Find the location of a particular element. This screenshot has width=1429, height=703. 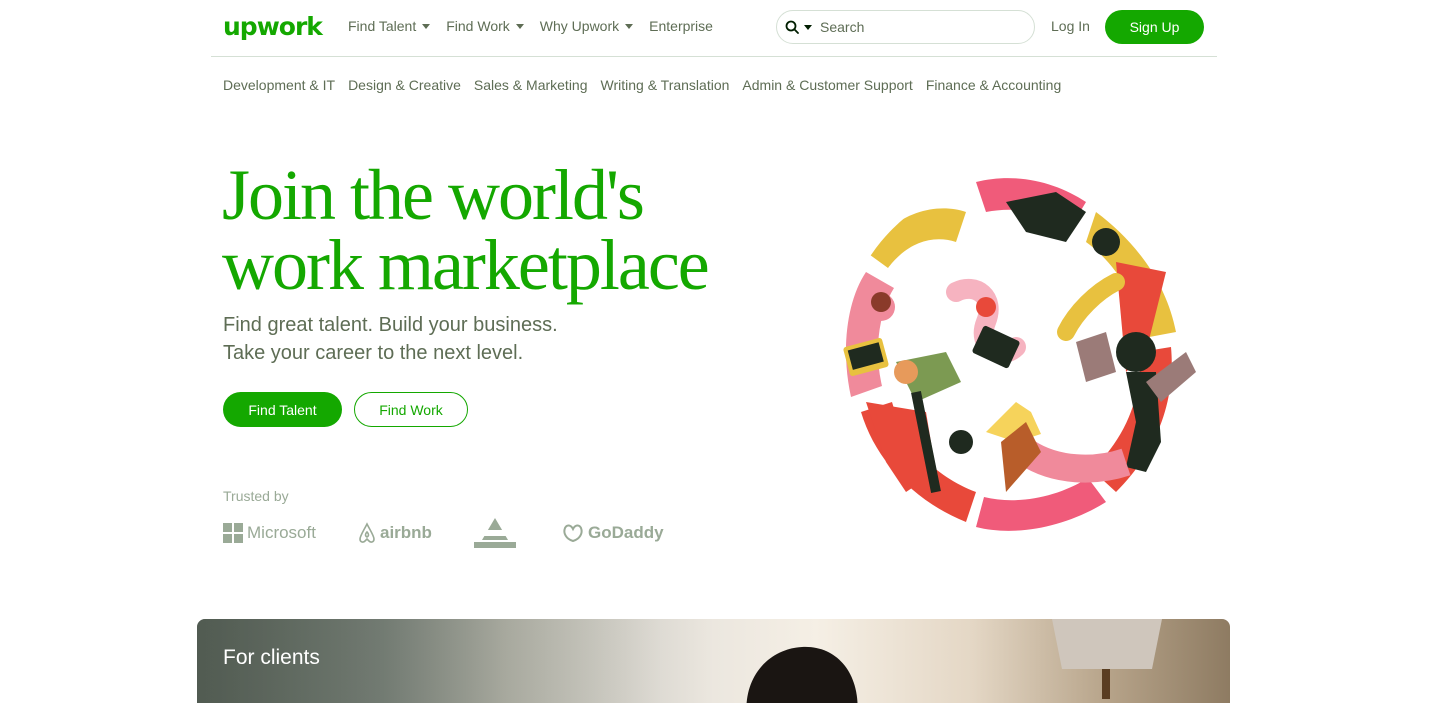

hero-title: Join the world's work marketplace is located at coordinates (522, 230).